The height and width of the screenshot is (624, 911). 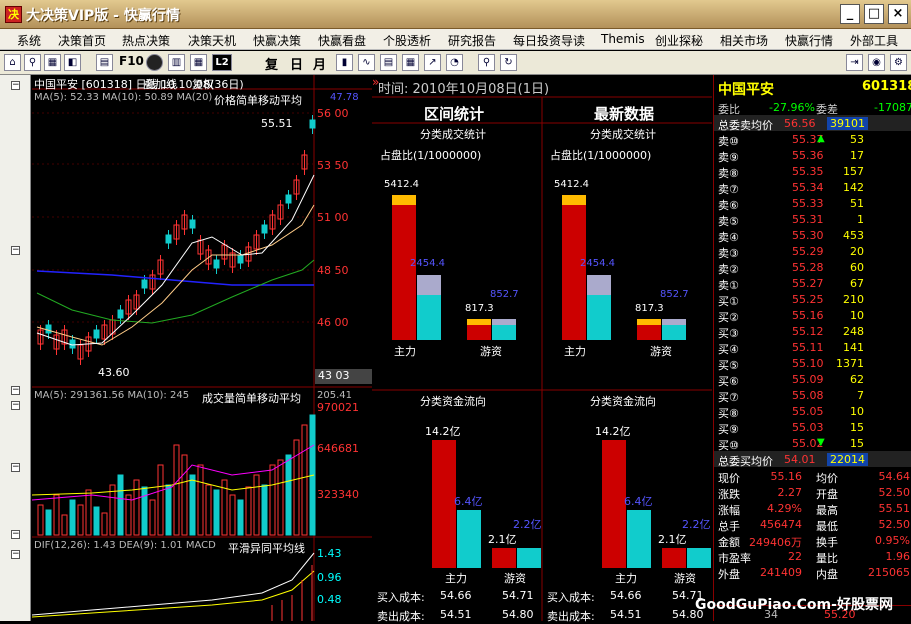 What do you see at coordinates (212, 40) in the screenshot?
I see `menu-item: 决策天机` at bounding box center [212, 40].